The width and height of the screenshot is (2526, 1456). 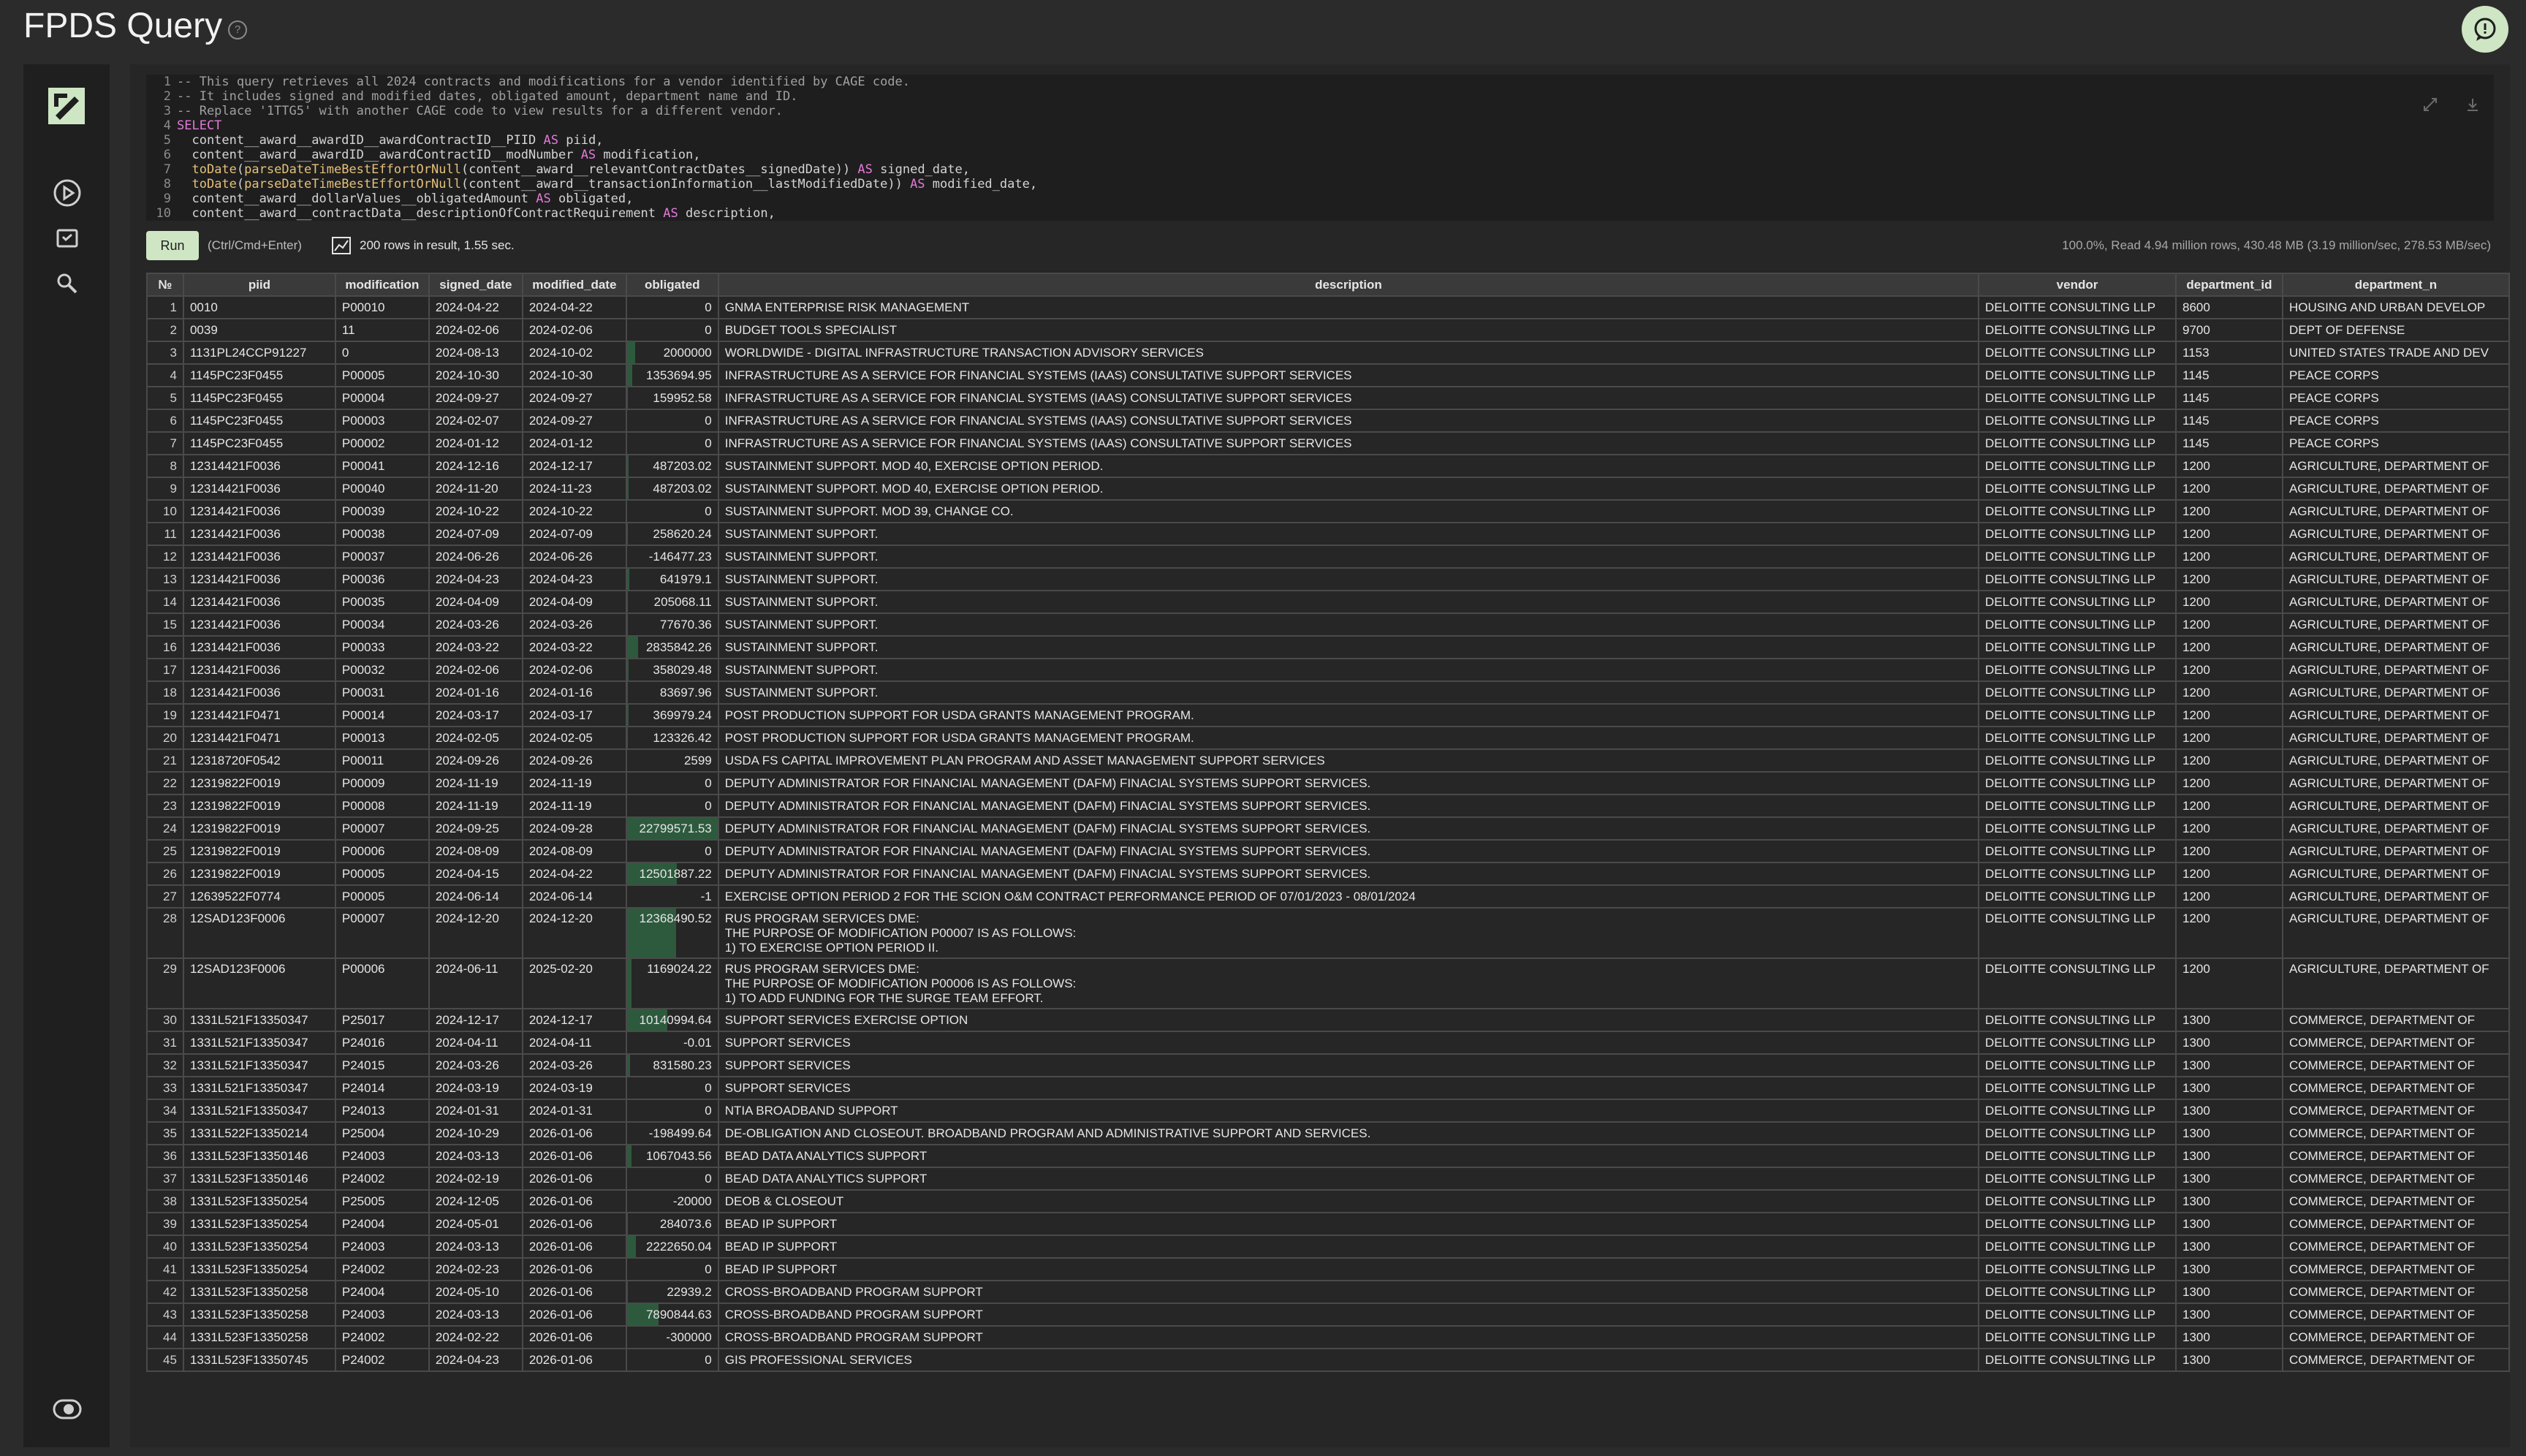 What do you see at coordinates (574, 557) in the screenshot?
I see `cell-modified: 2024-06-26` at bounding box center [574, 557].